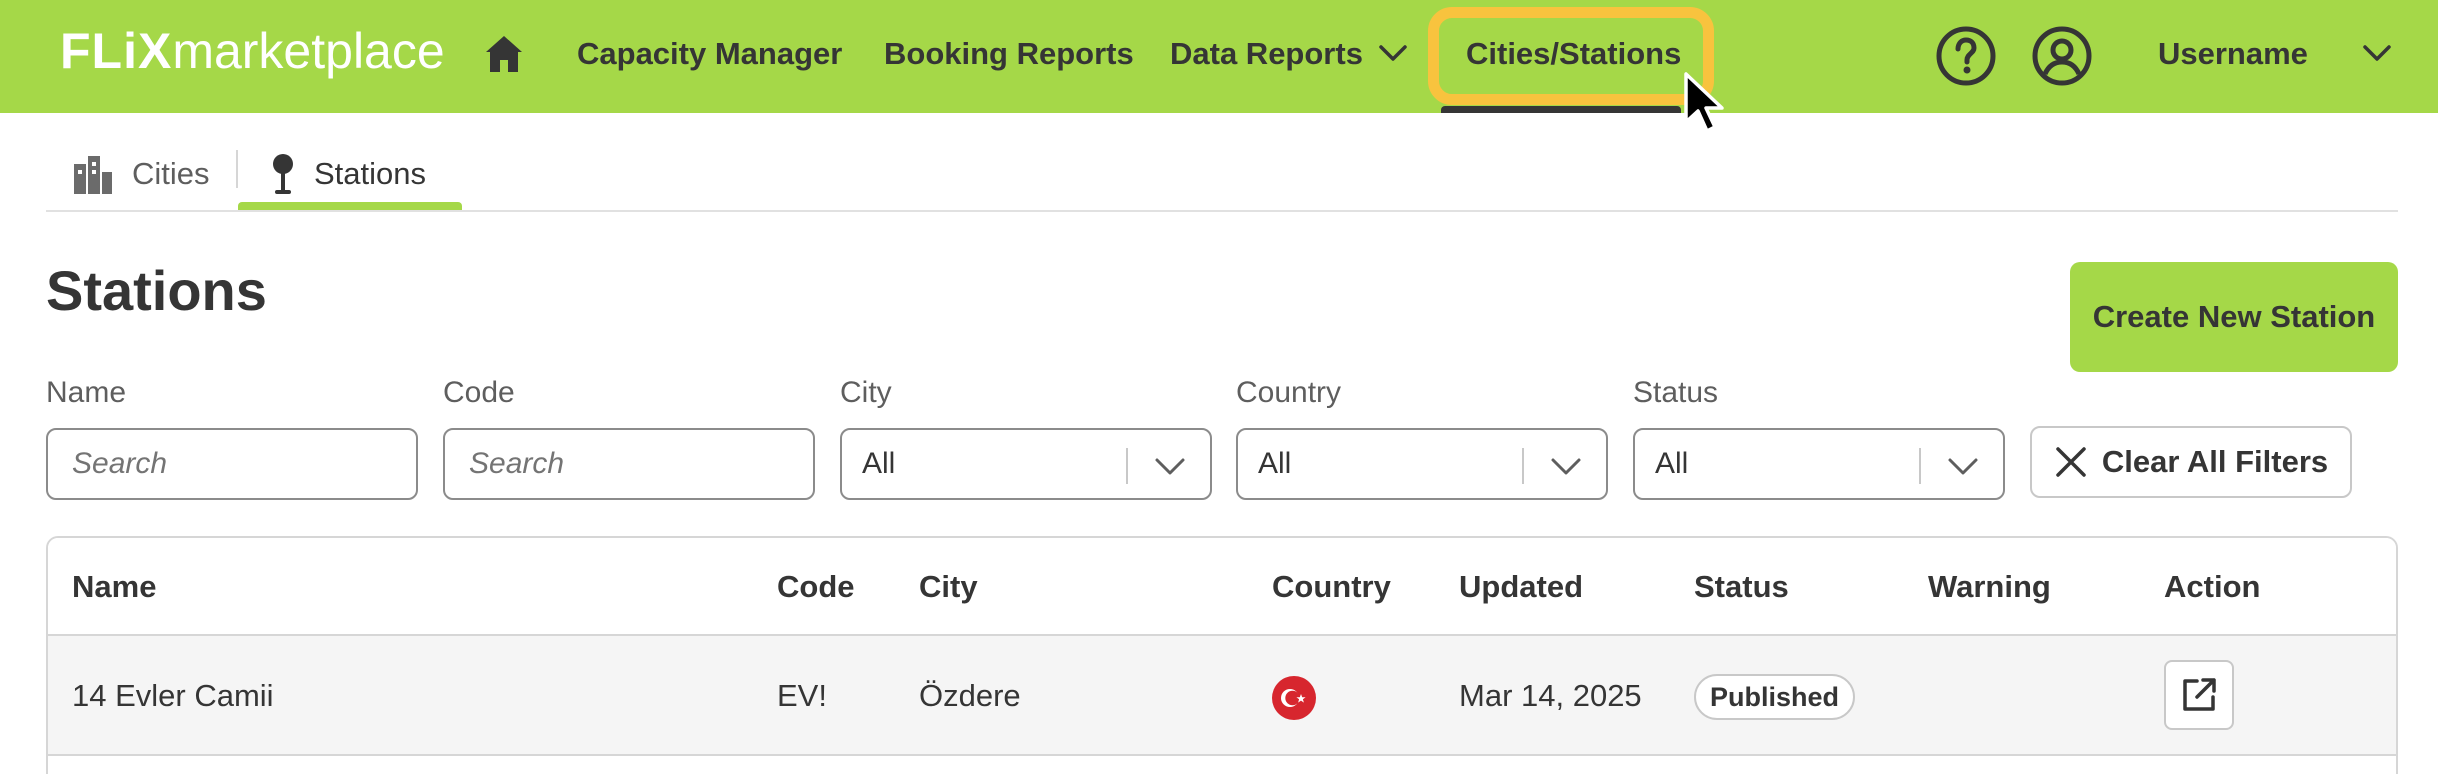  What do you see at coordinates (879, 463) in the screenshot?
I see `filter-city-value: All` at bounding box center [879, 463].